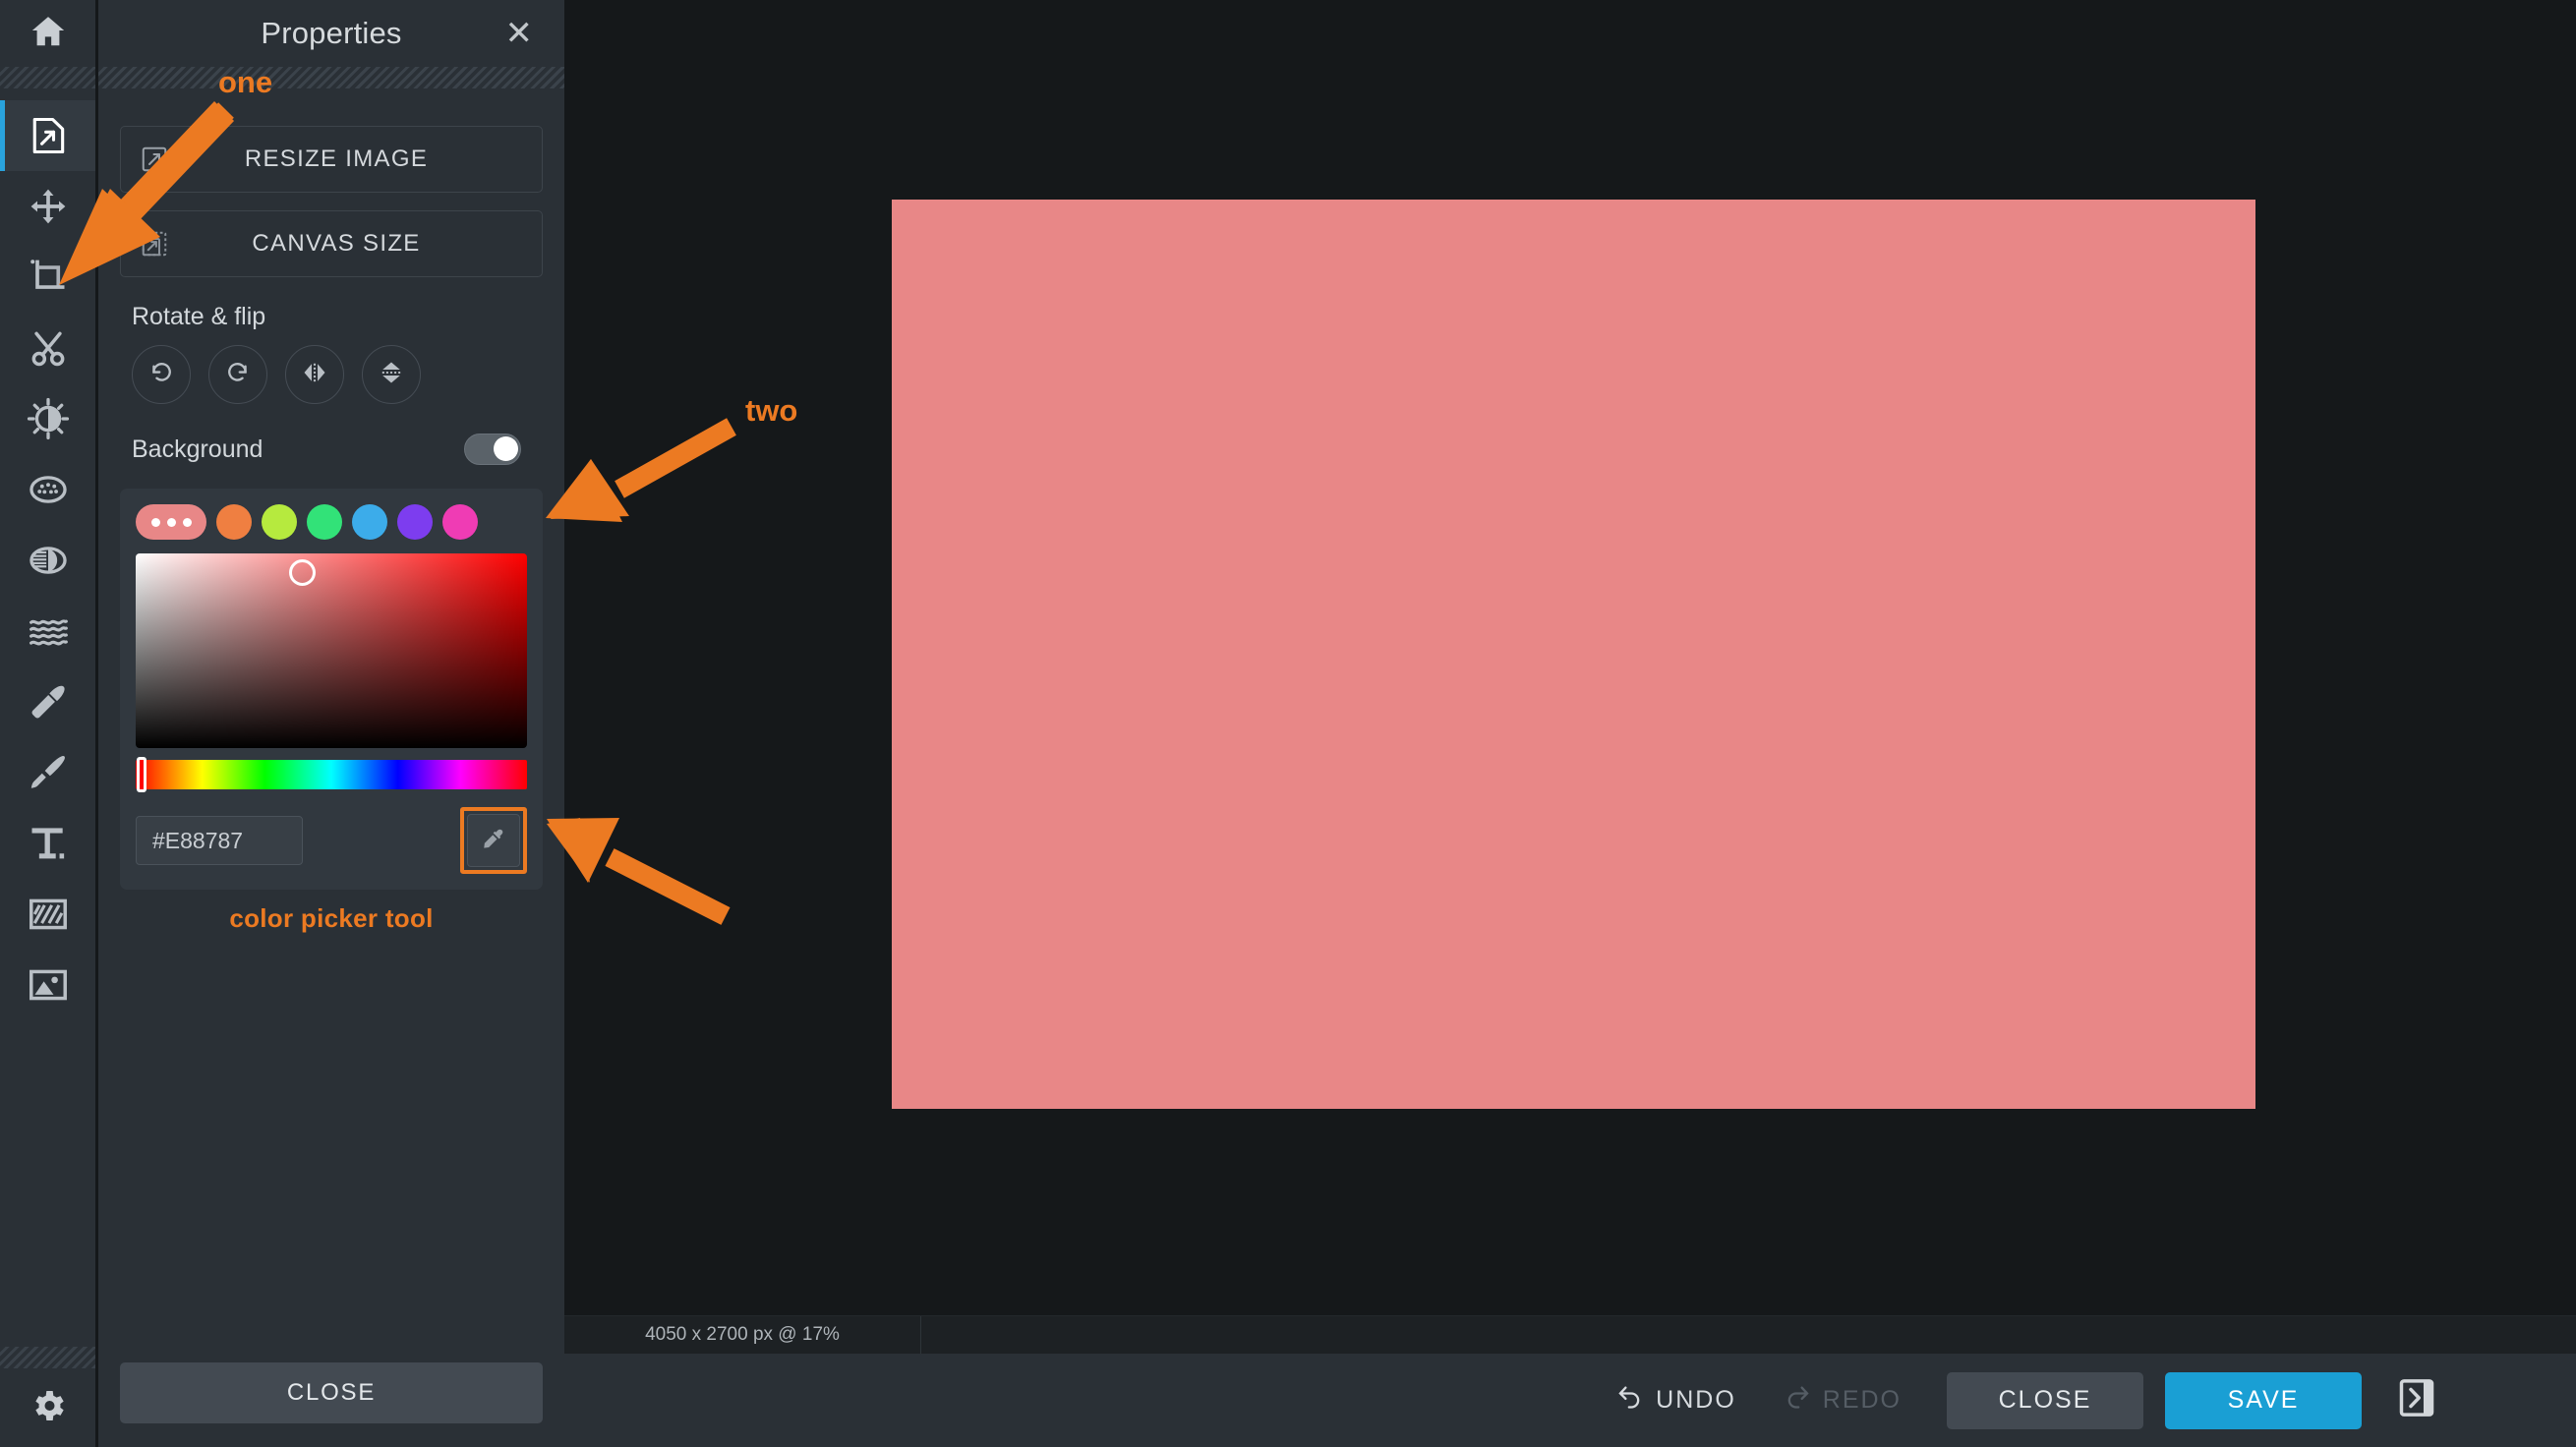  I want to click on scissors-icon, so click(48, 348).